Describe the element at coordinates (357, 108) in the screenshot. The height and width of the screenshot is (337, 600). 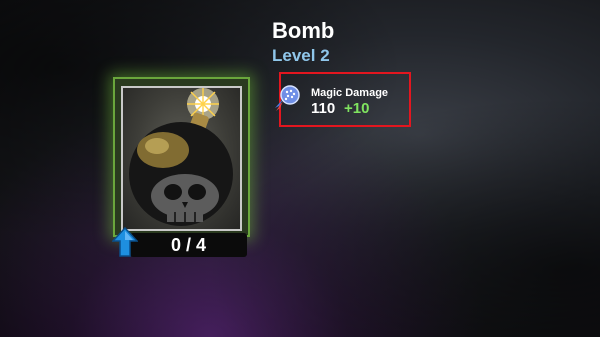
I see `stat-bonus: +10` at that location.